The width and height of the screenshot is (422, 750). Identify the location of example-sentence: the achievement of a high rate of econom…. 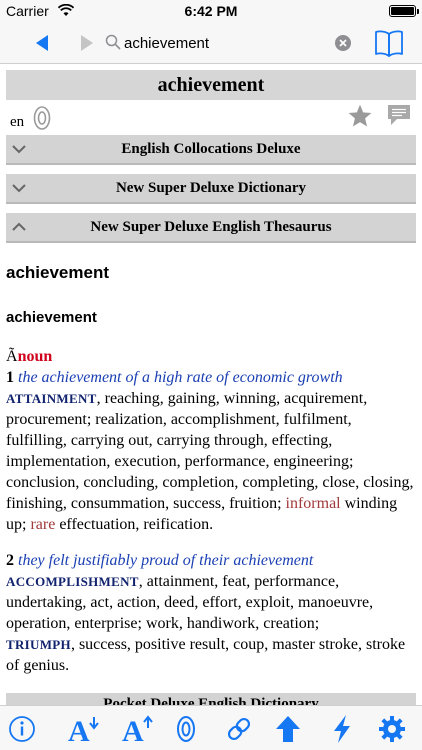
(180, 377).